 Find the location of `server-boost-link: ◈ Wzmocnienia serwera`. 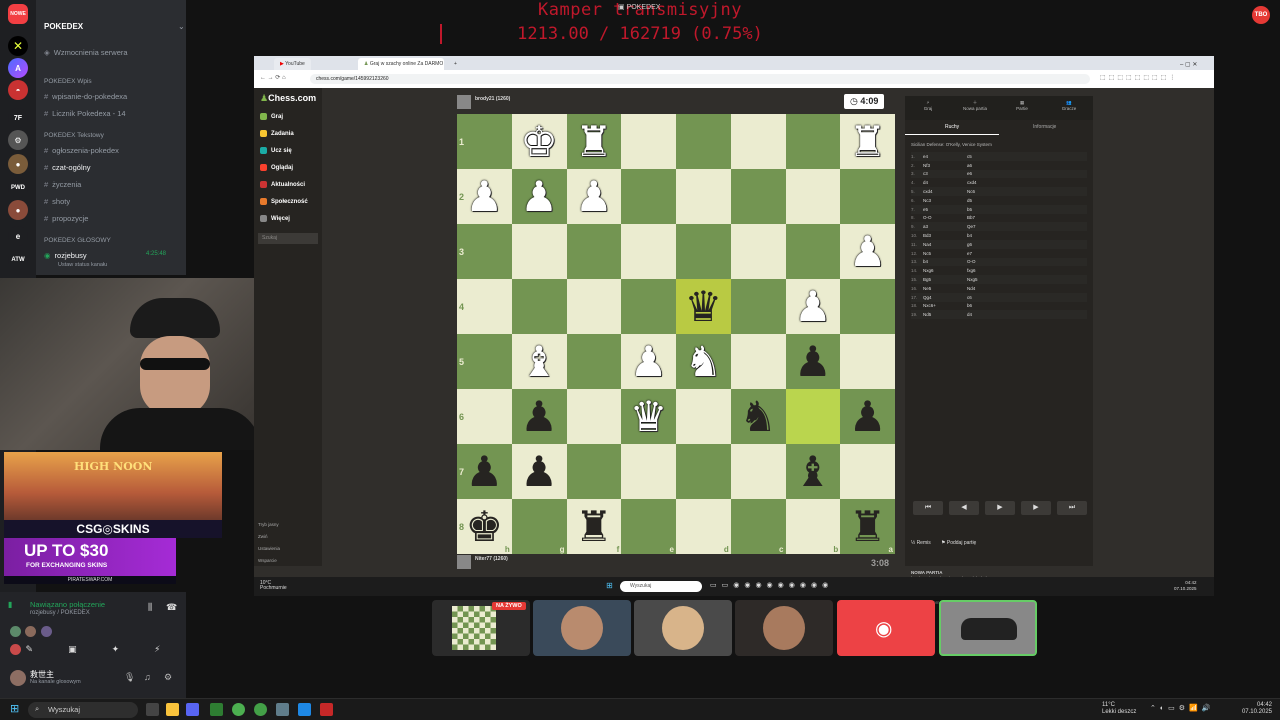

server-boost-link: ◈ Wzmocnienia serwera is located at coordinates (86, 52).